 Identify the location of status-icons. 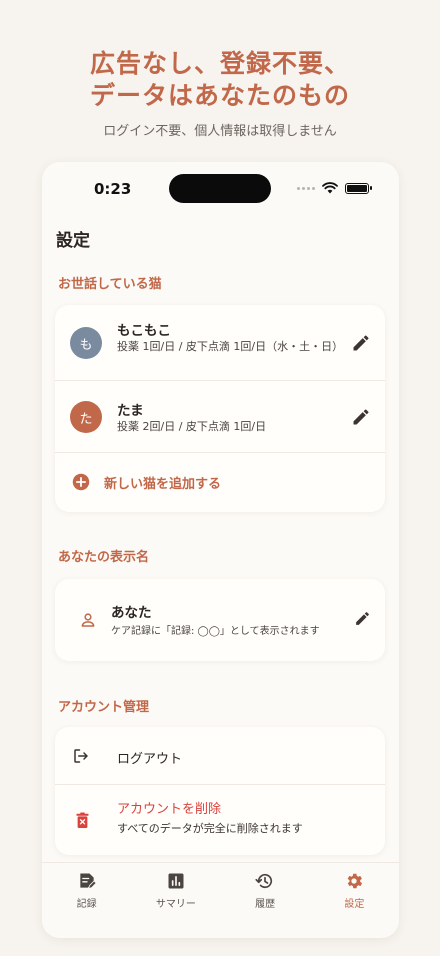
(334, 188).